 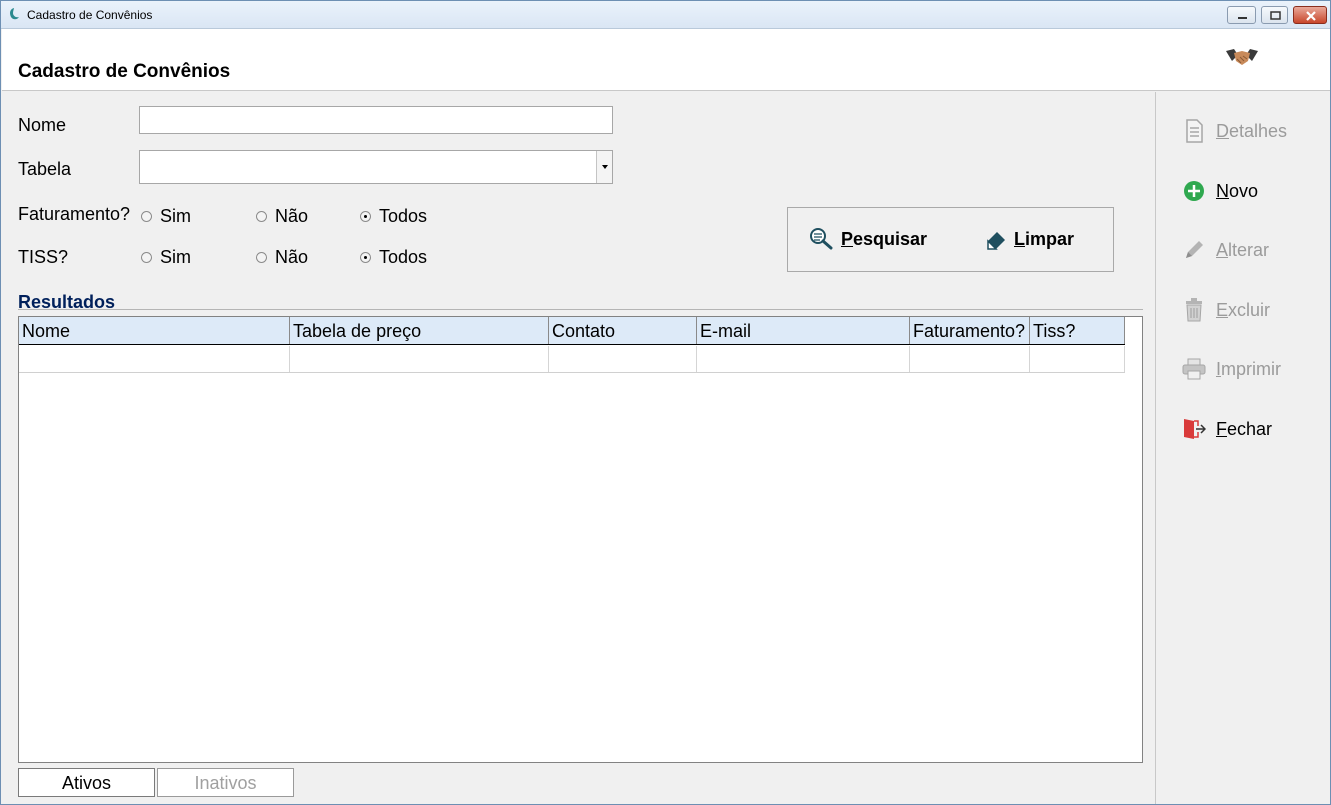 What do you see at coordinates (1194, 191) in the screenshot?
I see `plus-circle-icon` at bounding box center [1194, 191].